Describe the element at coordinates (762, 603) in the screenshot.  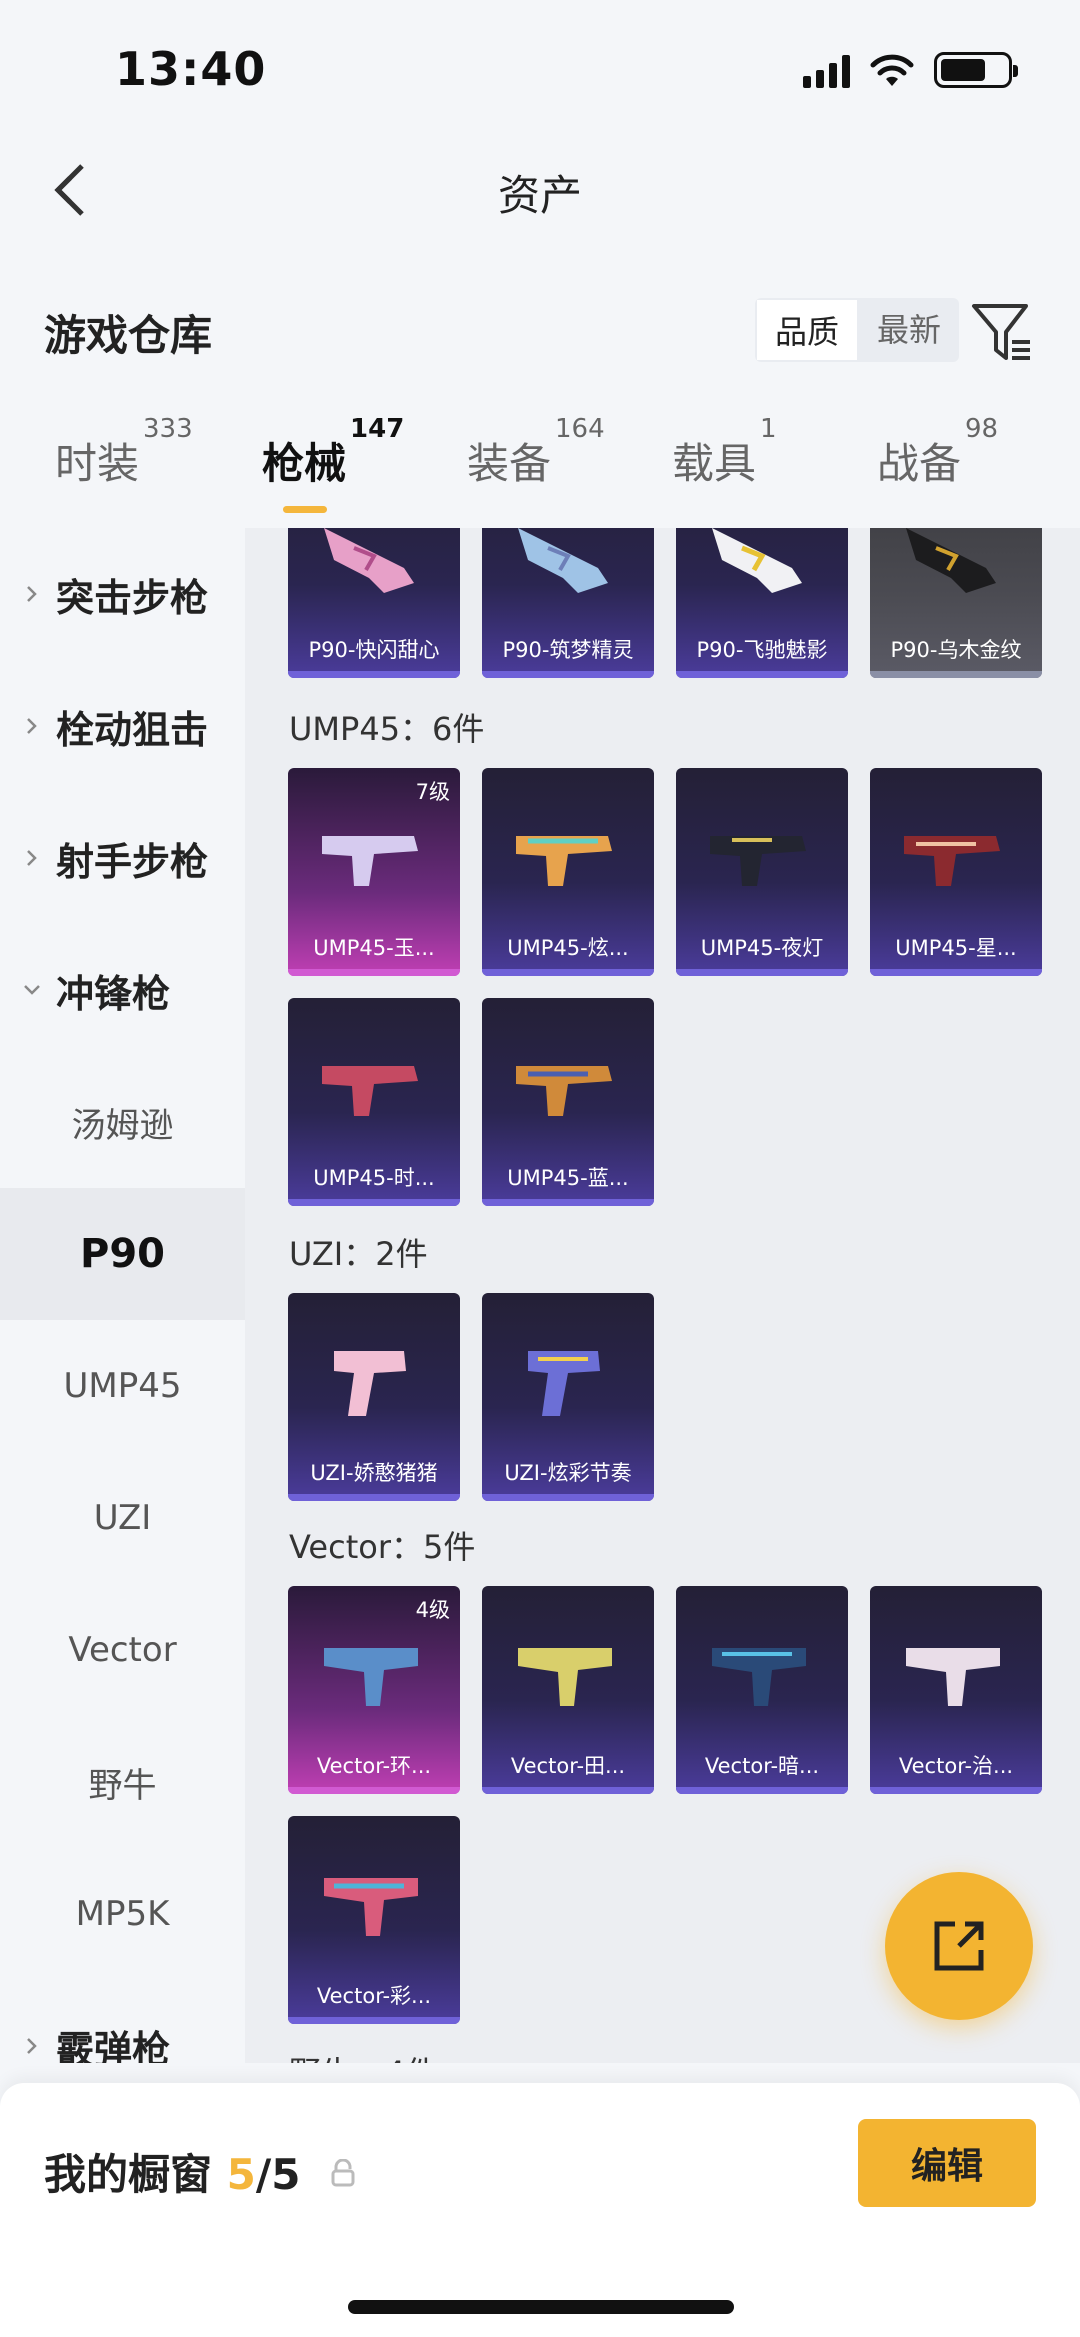
I see `skin-card-p90: P90-飞驰魅影` at that location.